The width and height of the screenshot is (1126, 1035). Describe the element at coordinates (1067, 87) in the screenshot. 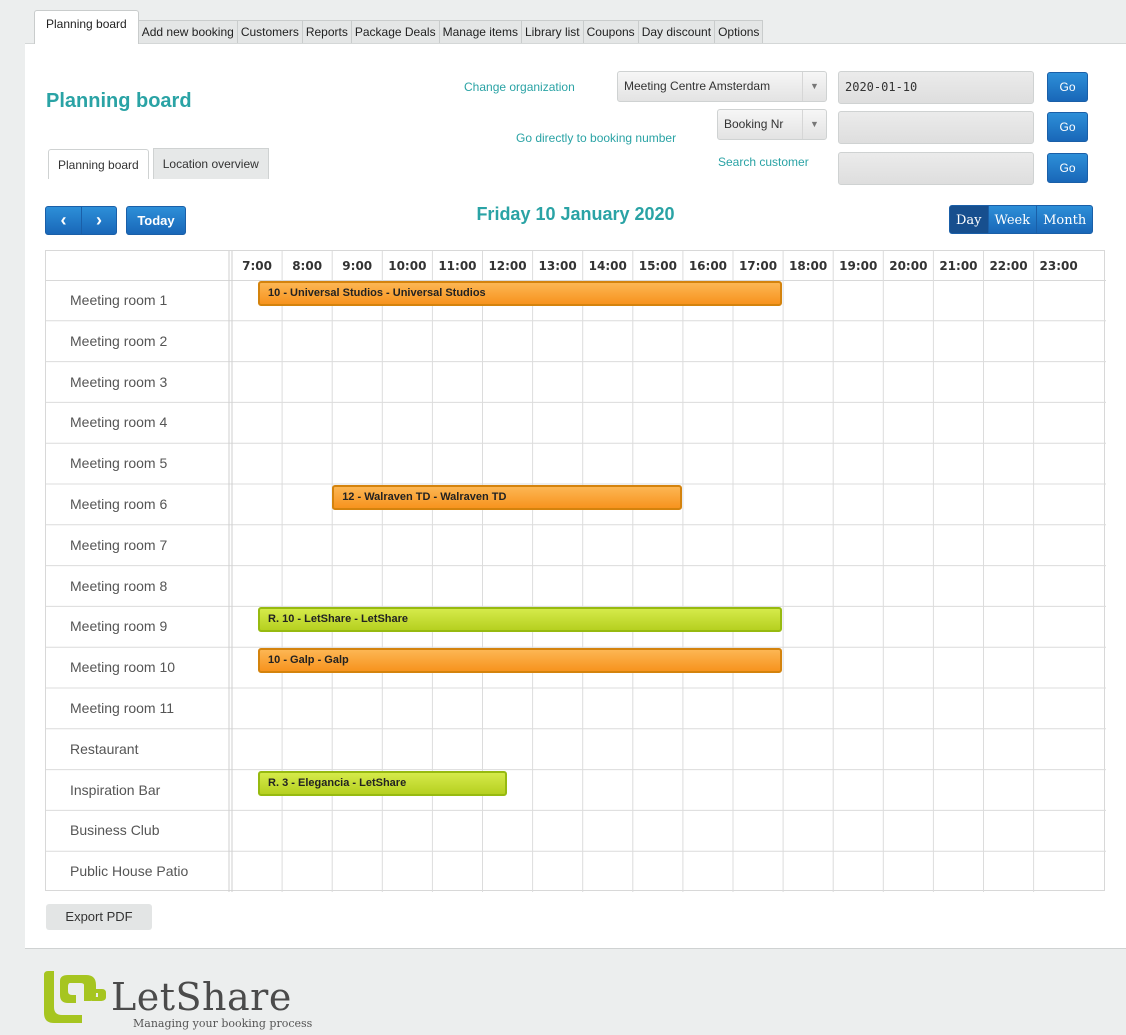

I see `go-date-button: Go` at that location.